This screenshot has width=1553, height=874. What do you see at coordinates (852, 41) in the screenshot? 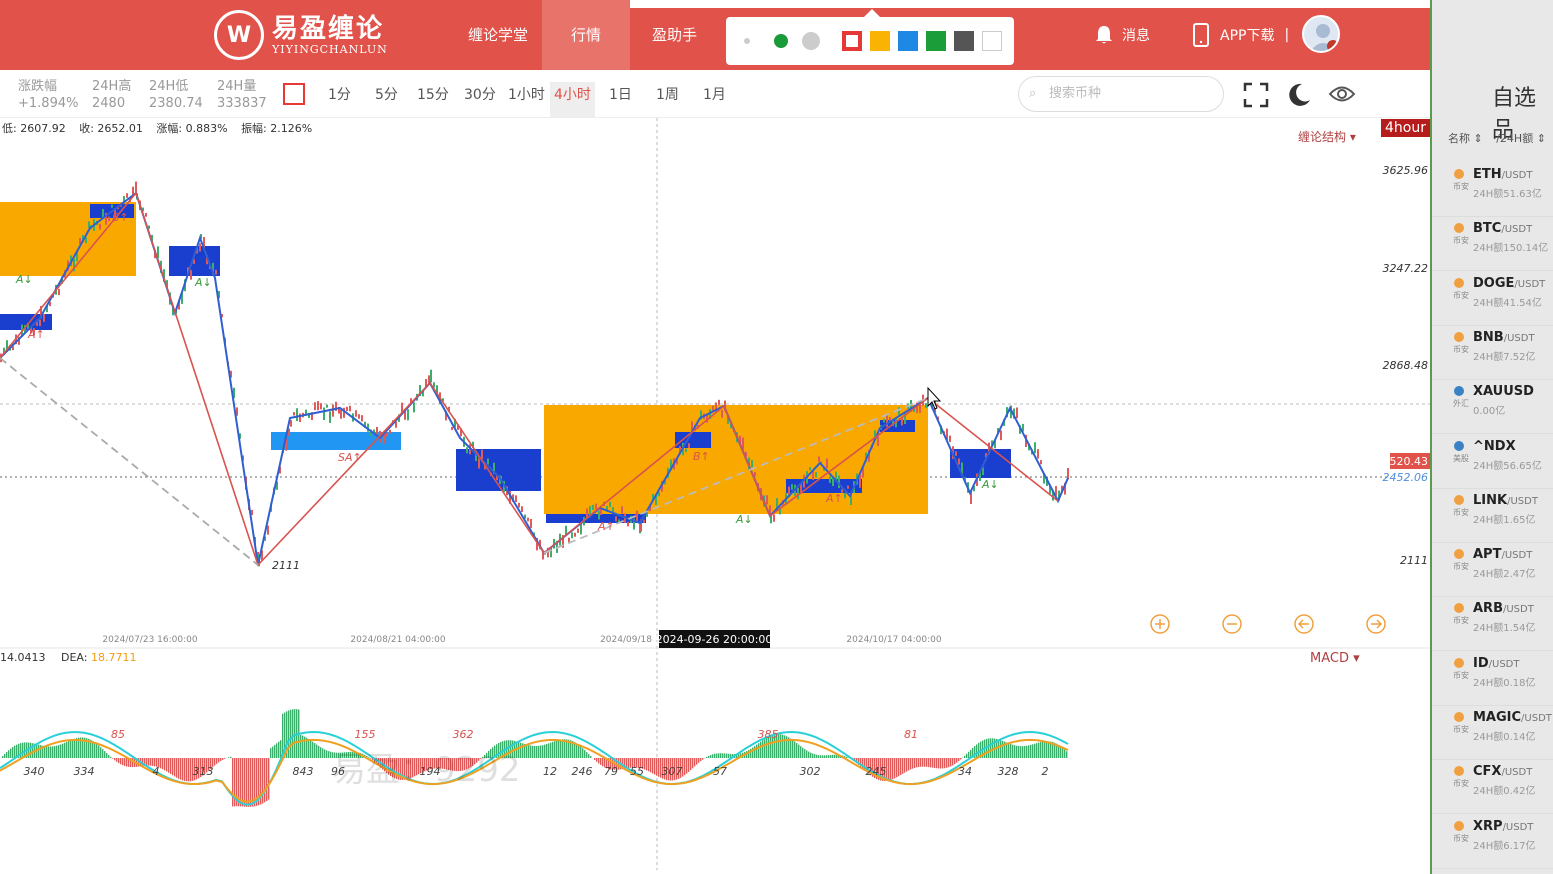
I see `swatch-red` at bounding box center [852, 41].